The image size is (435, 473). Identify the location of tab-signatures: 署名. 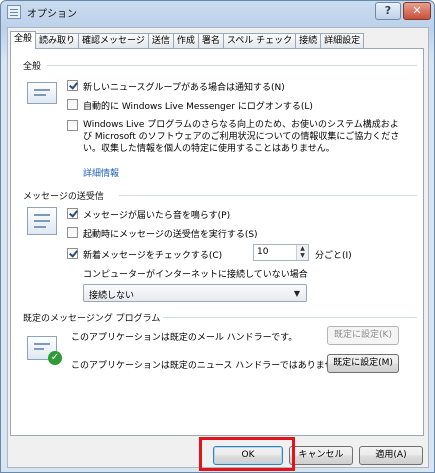
(210, 41).